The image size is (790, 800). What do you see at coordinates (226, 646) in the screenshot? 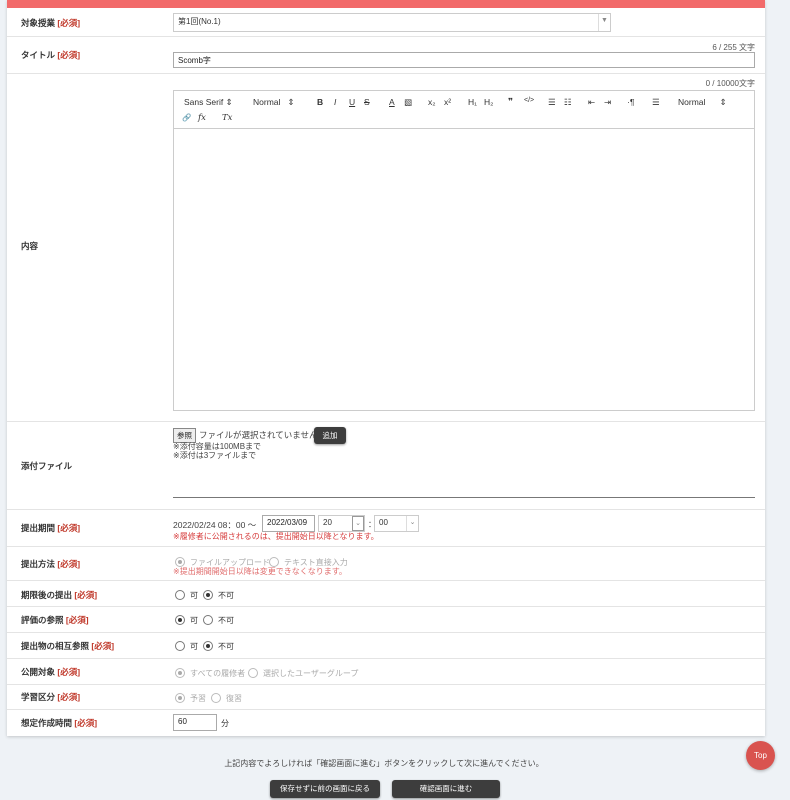
I see `mutual-deny-text: 不可` at bounding box center [226, 646].